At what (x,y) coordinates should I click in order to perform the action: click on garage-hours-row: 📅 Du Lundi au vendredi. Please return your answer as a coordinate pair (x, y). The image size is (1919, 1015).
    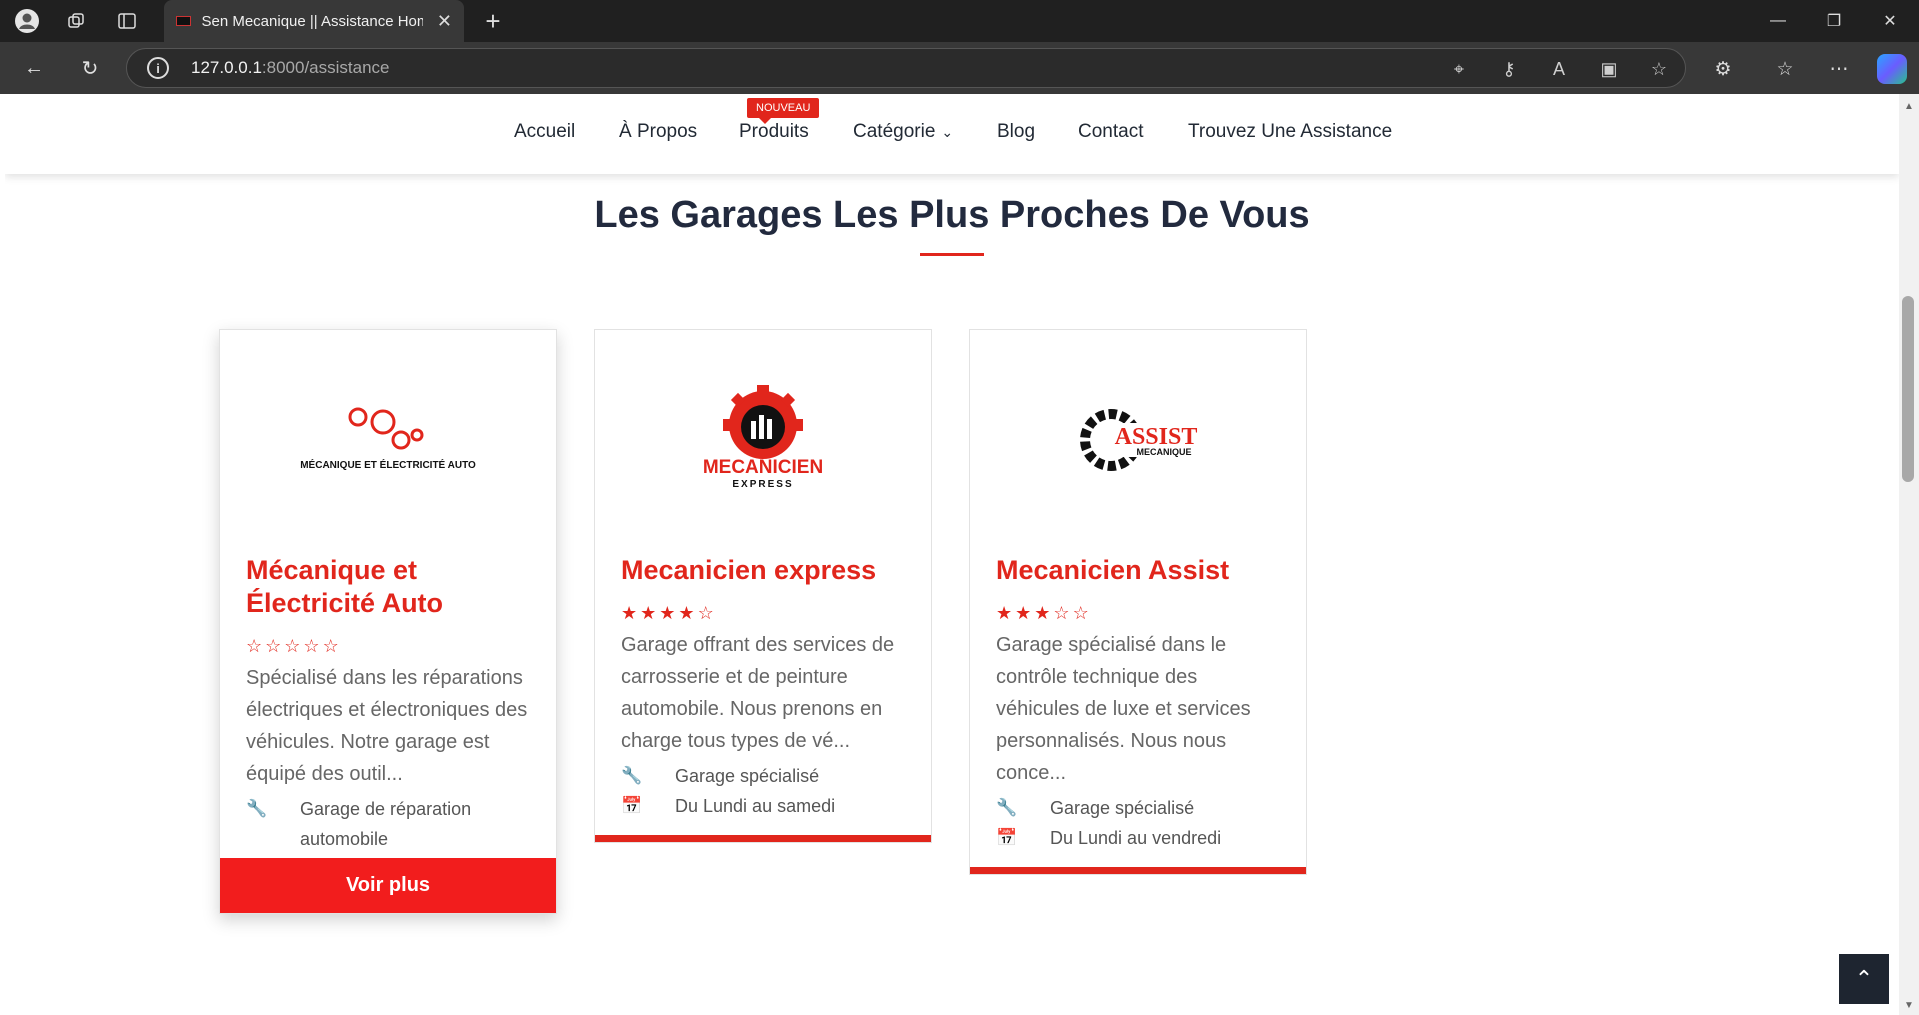
    Looking at the image, I should click on (1139, 838).